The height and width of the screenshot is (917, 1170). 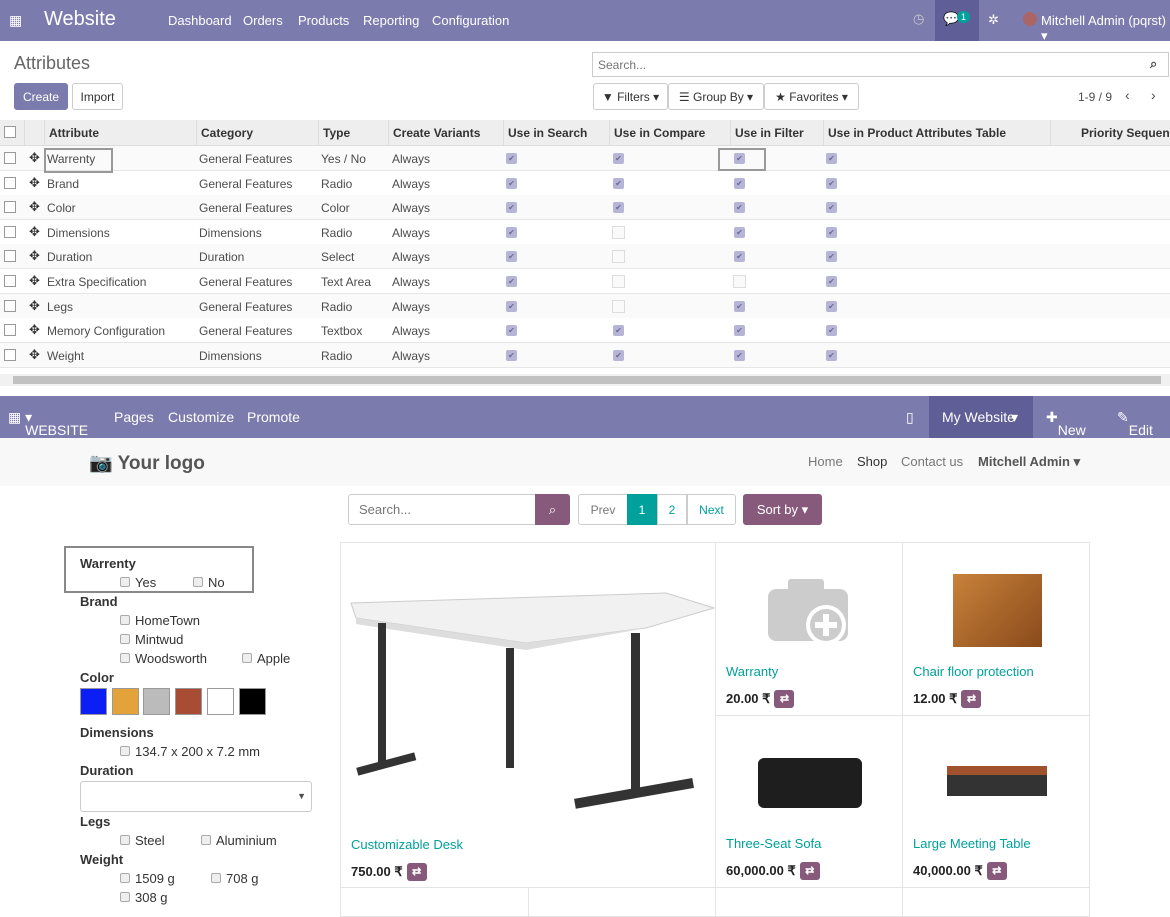 I want to click on filter-option: Apple, so click(x=266, y=658).